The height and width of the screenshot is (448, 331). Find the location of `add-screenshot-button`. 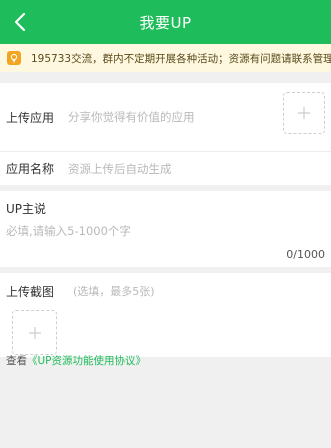

add-screenshot-button is located at coordinates (34, 332).